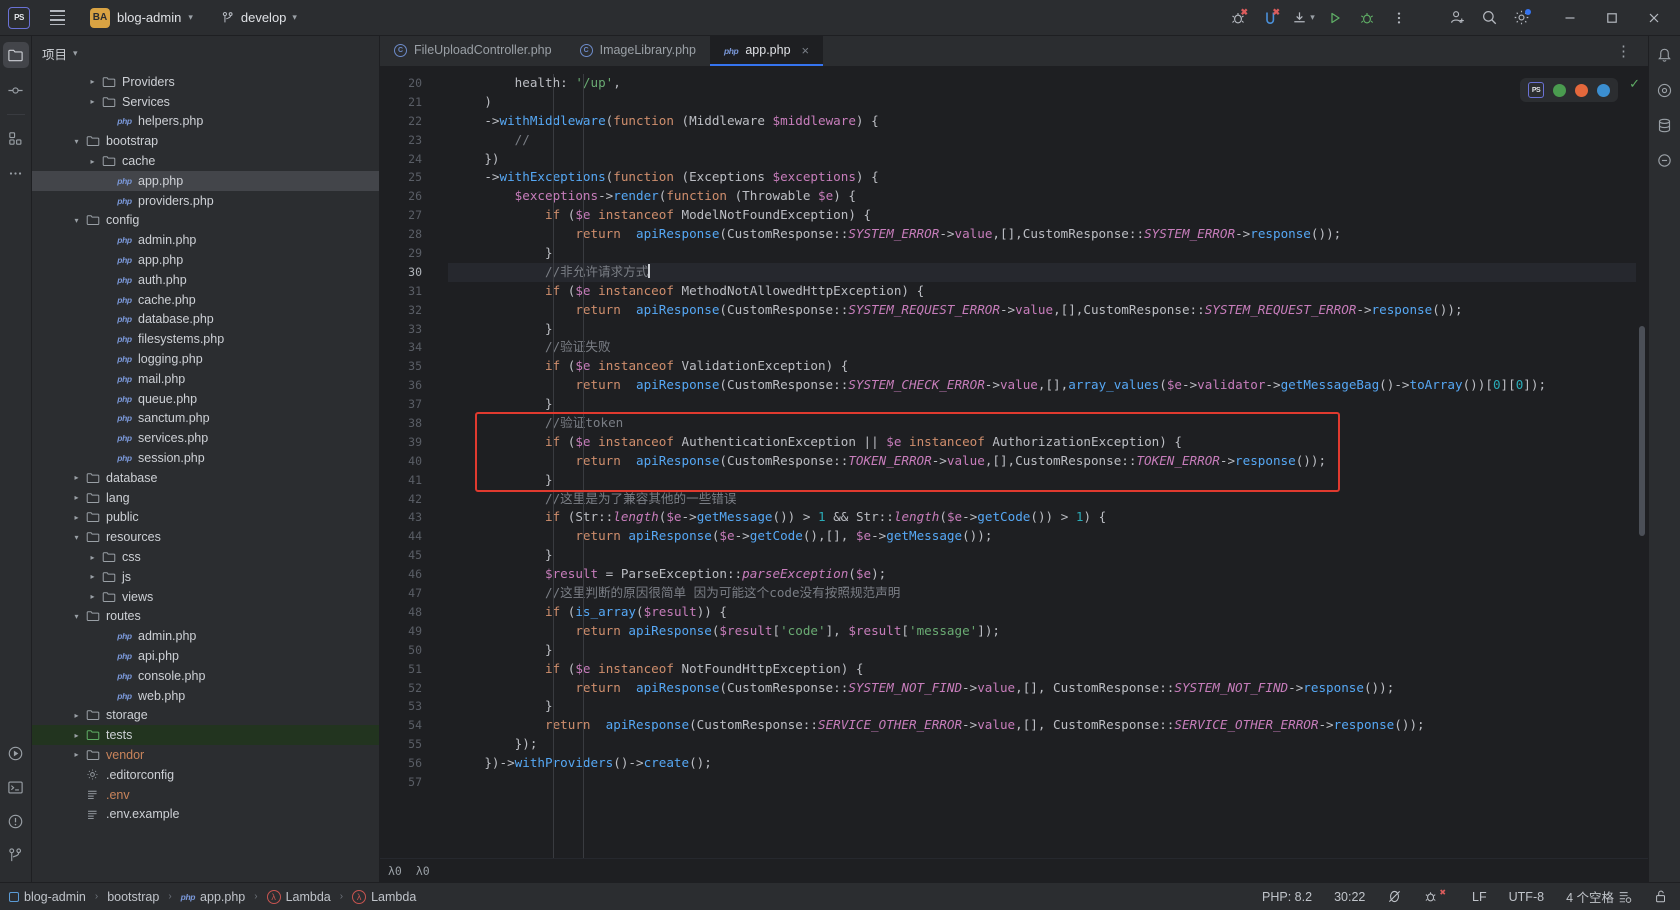  What do you see at coordinates (299, 897) in the screenshot?
I see `breadcrumb-item-lambda: λ Lambda` at bounding box center [299, 897].